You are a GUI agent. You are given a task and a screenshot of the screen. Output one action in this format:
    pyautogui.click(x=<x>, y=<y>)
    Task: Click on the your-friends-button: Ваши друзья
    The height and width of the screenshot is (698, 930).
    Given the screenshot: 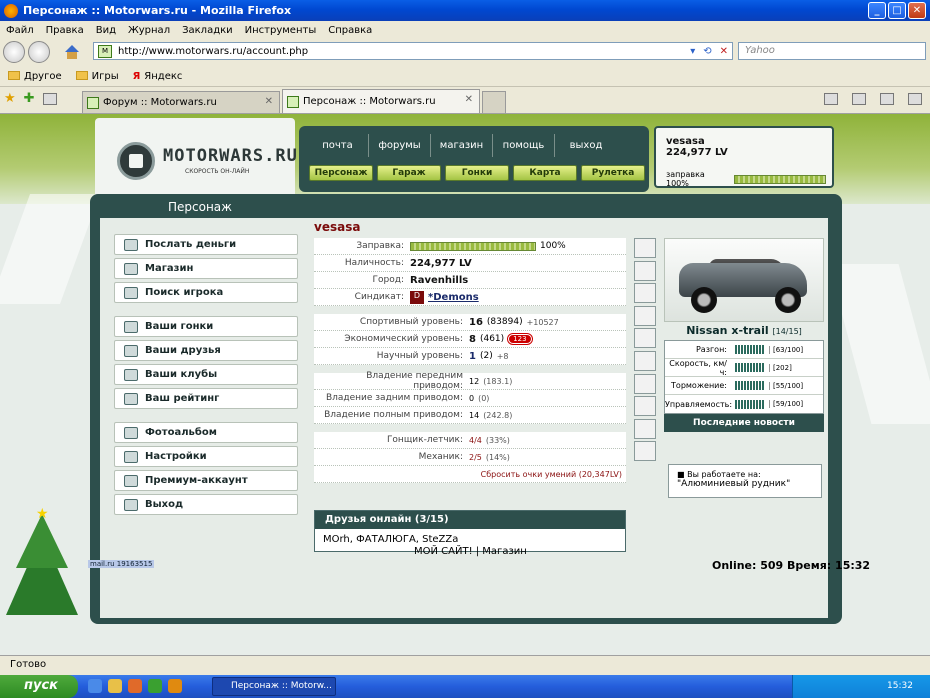 What is the action you would take?
    pyautogui.click(x=206, y=350)
    